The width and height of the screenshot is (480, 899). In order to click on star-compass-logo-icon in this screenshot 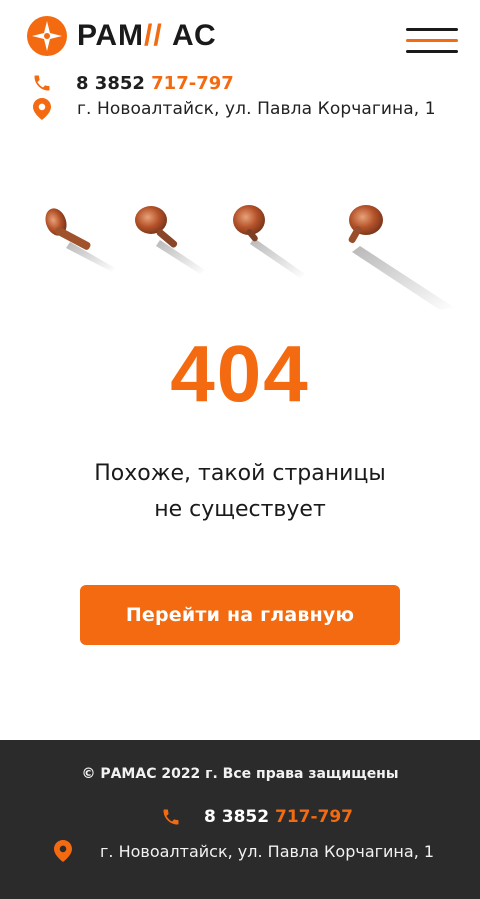, I will do `click(47, 36)`.